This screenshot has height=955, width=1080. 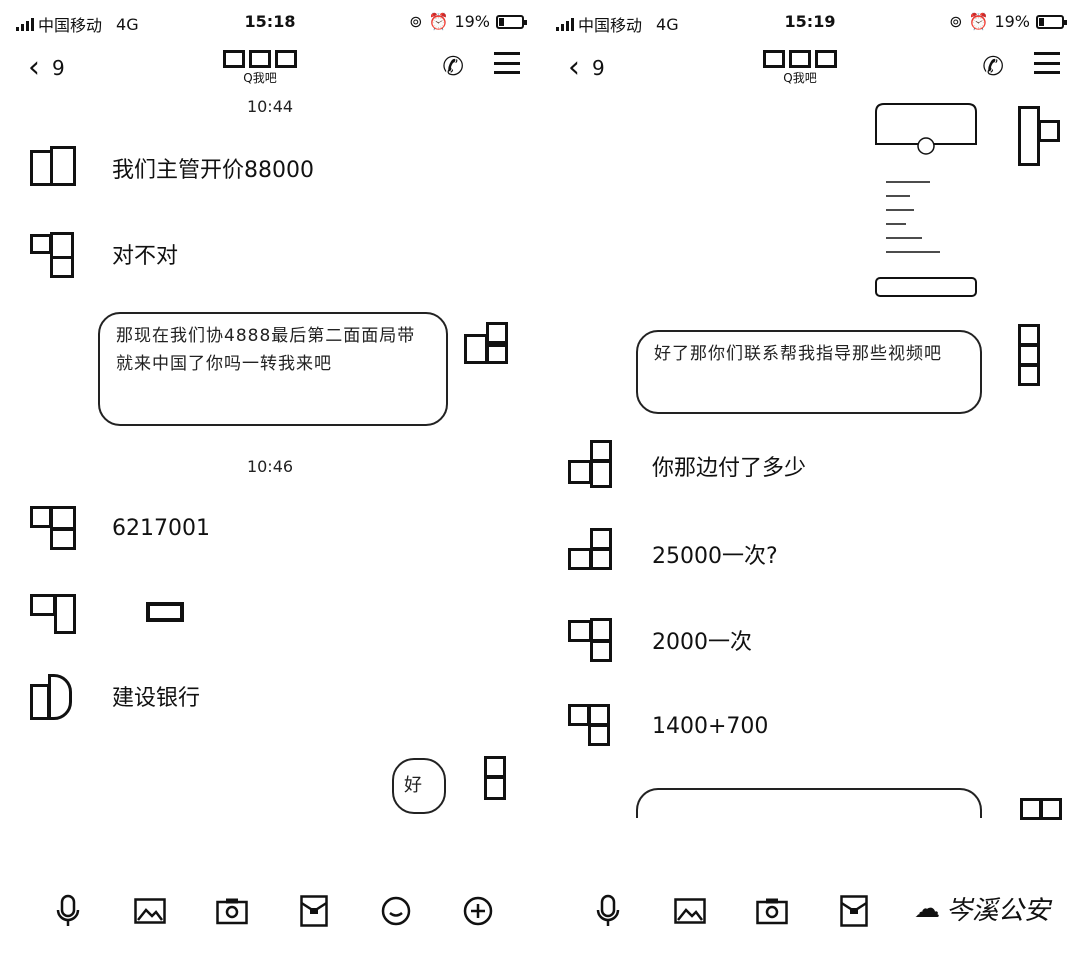 What do you see at coordinates (270, 466) in the screenshot?
I see `timestamp: 10:46` at bounding box center [270, 466].